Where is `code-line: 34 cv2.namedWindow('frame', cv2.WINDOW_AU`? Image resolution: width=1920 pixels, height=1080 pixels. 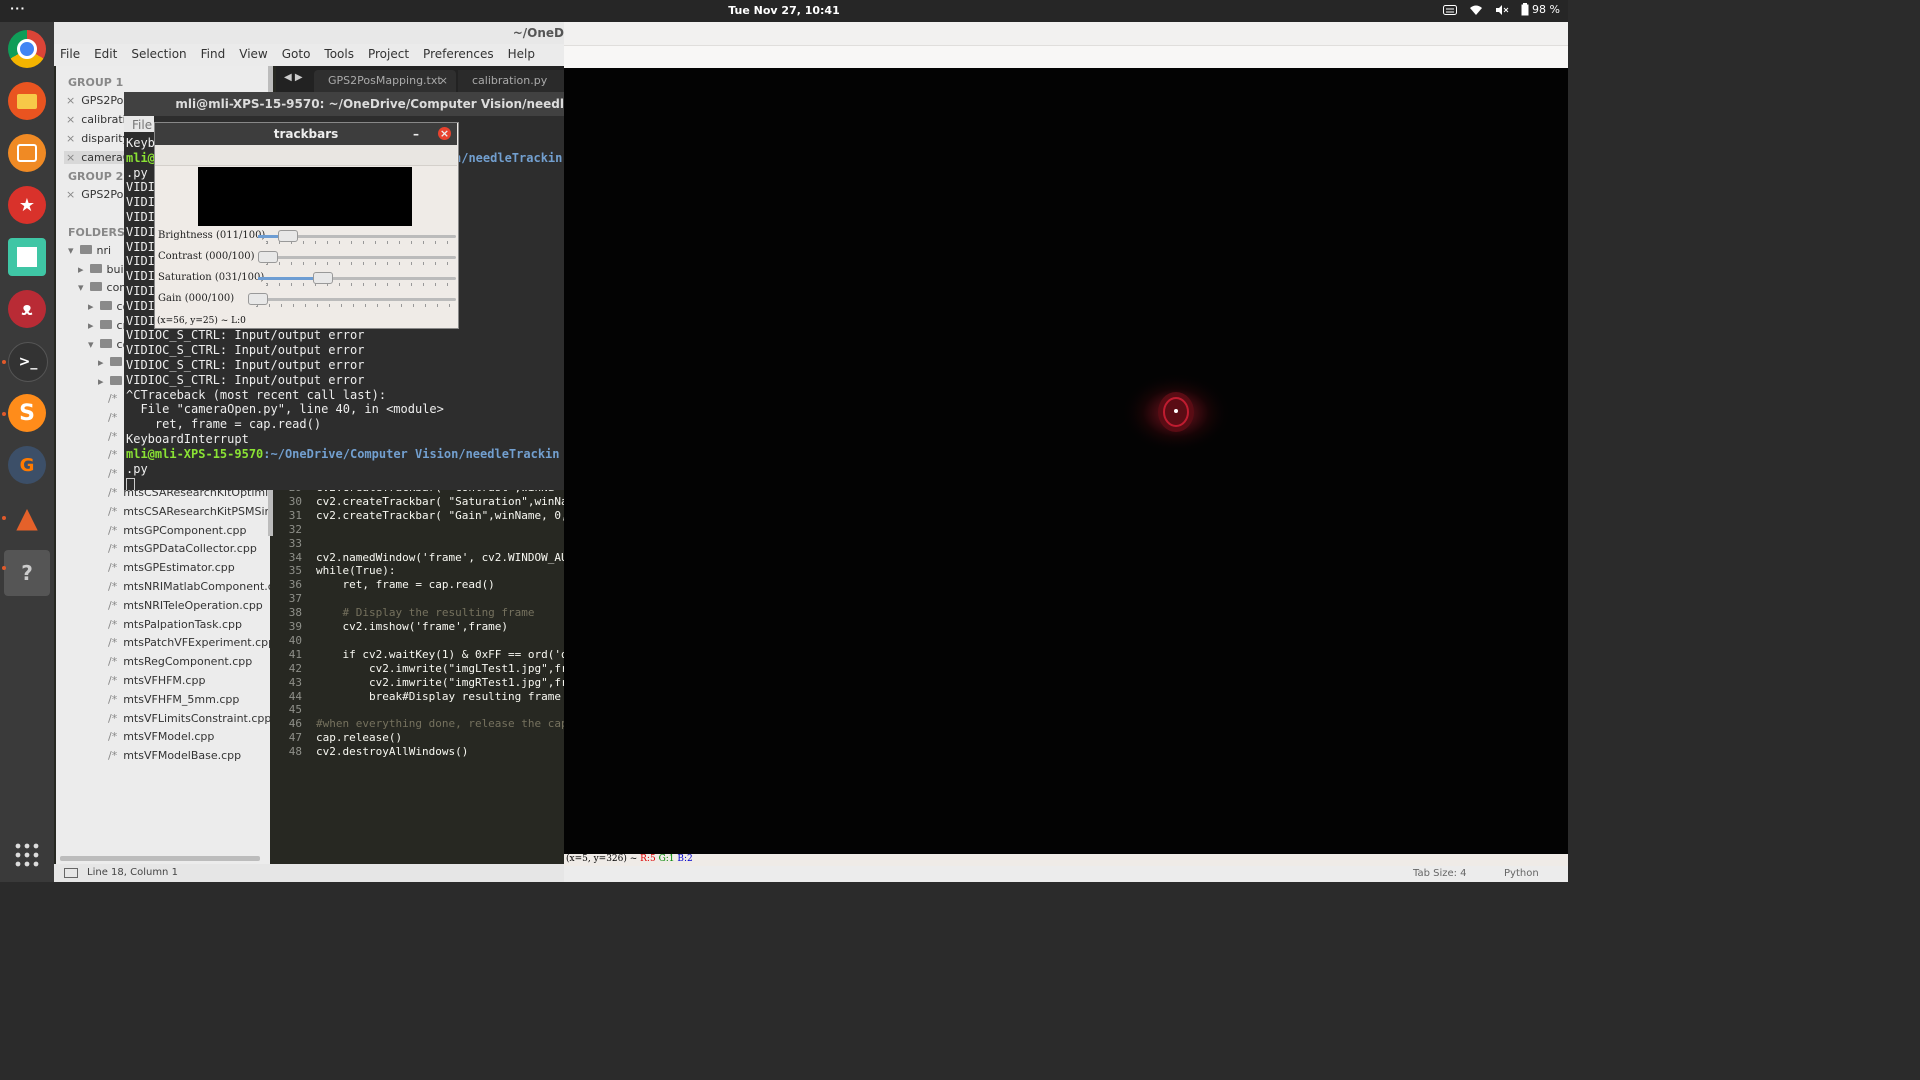
code-line: 34 cv2.namedWindow('frame', cv2.WINDOW_AU is located at coordinates (420, 557).